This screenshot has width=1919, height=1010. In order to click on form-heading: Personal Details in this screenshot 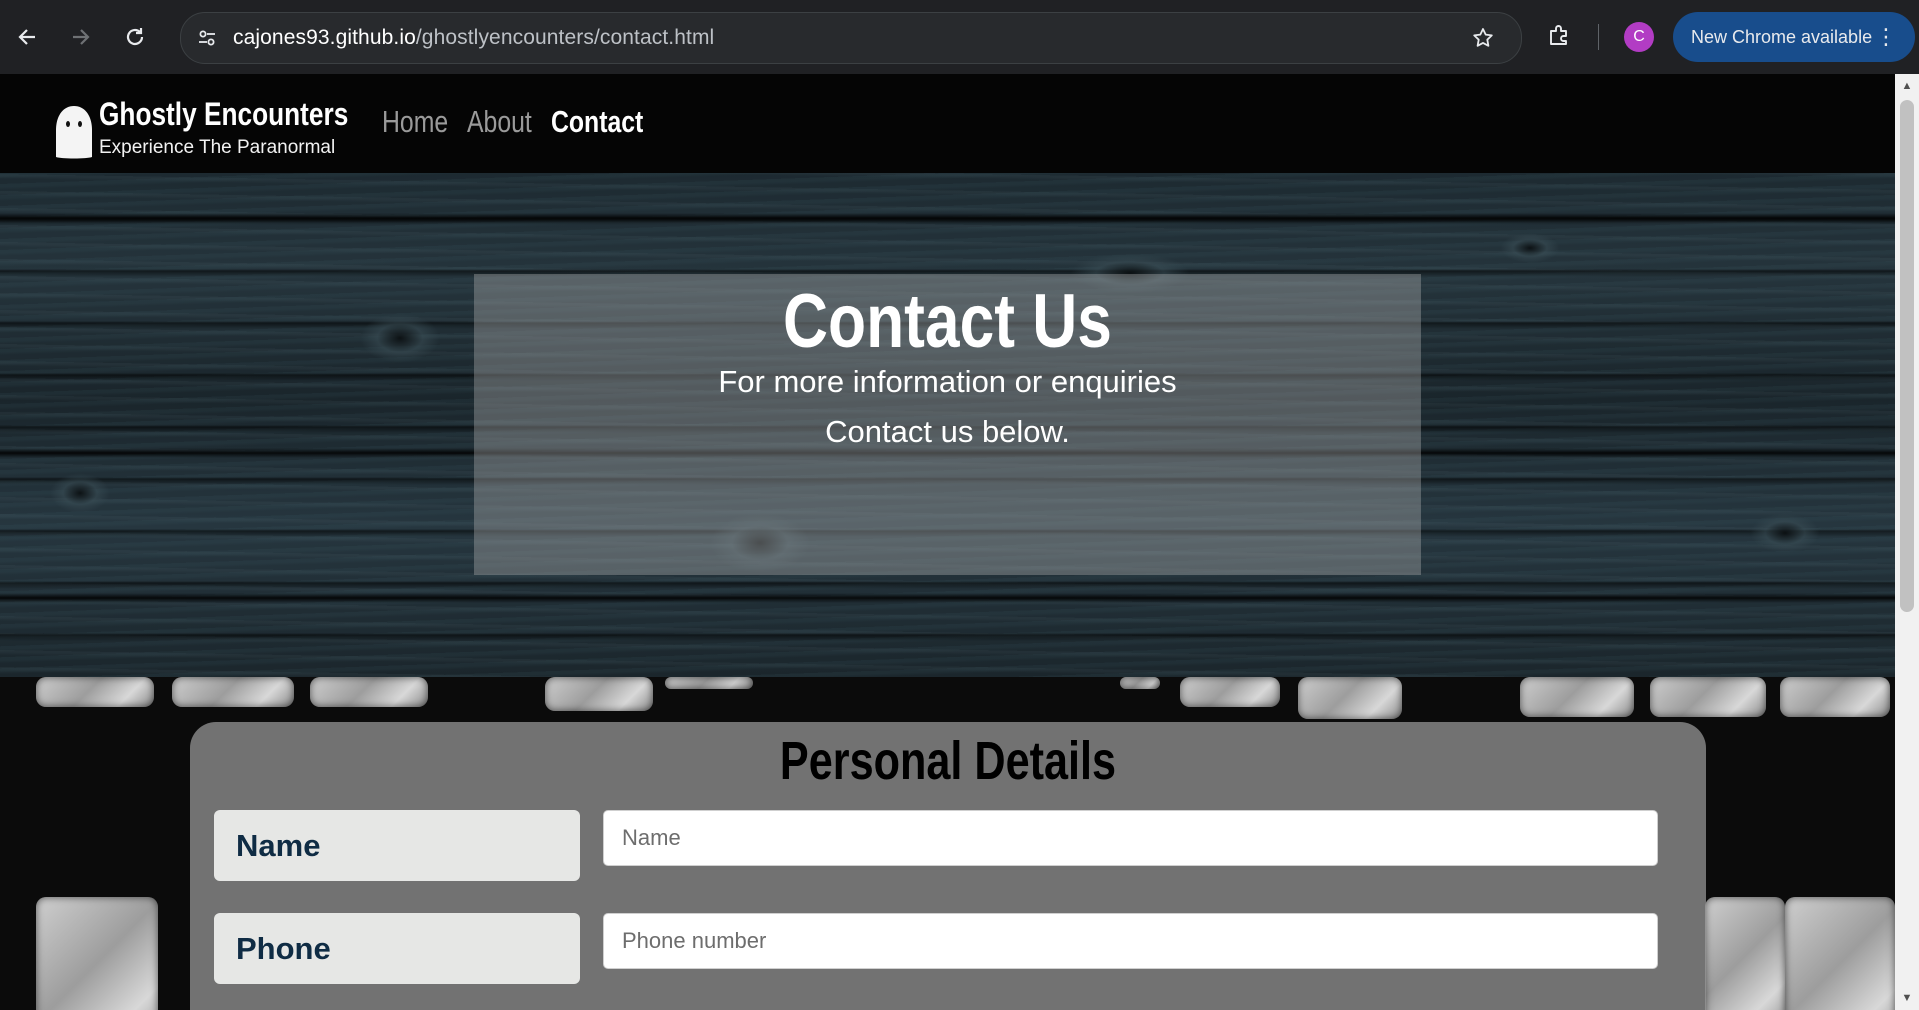, I will do `click(948, 761)`.